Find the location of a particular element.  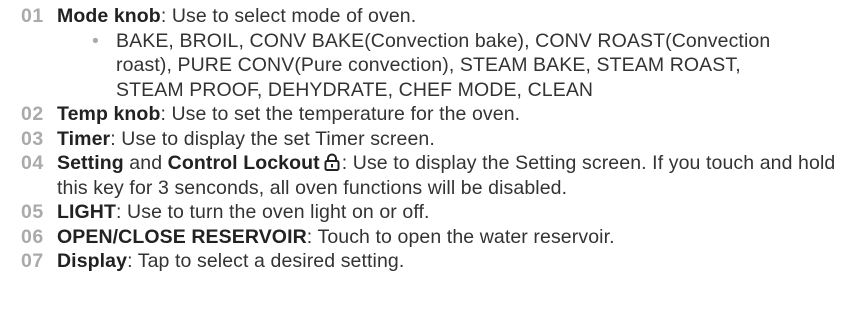

item-number: 07 is located at coordinates (32, 261).